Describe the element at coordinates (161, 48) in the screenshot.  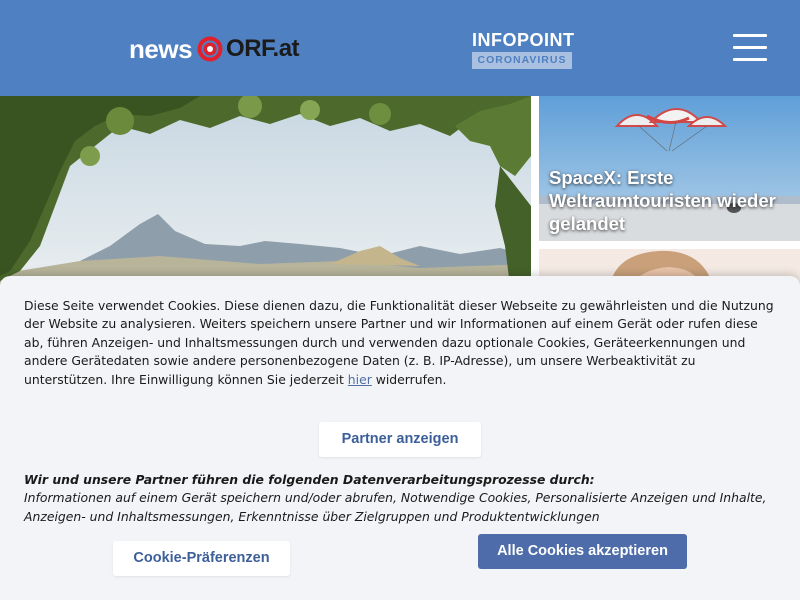
I see `logo-news-text: news` at that location.